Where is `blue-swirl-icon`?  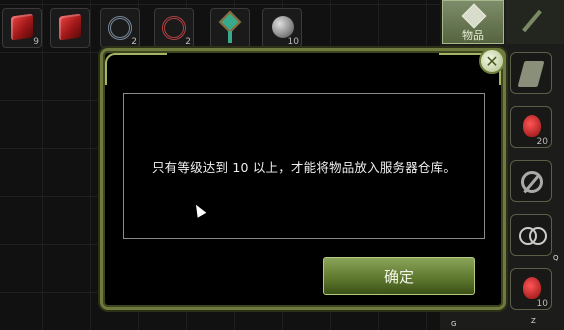
blue-swirl-icon is located at coordinates (120, 28).